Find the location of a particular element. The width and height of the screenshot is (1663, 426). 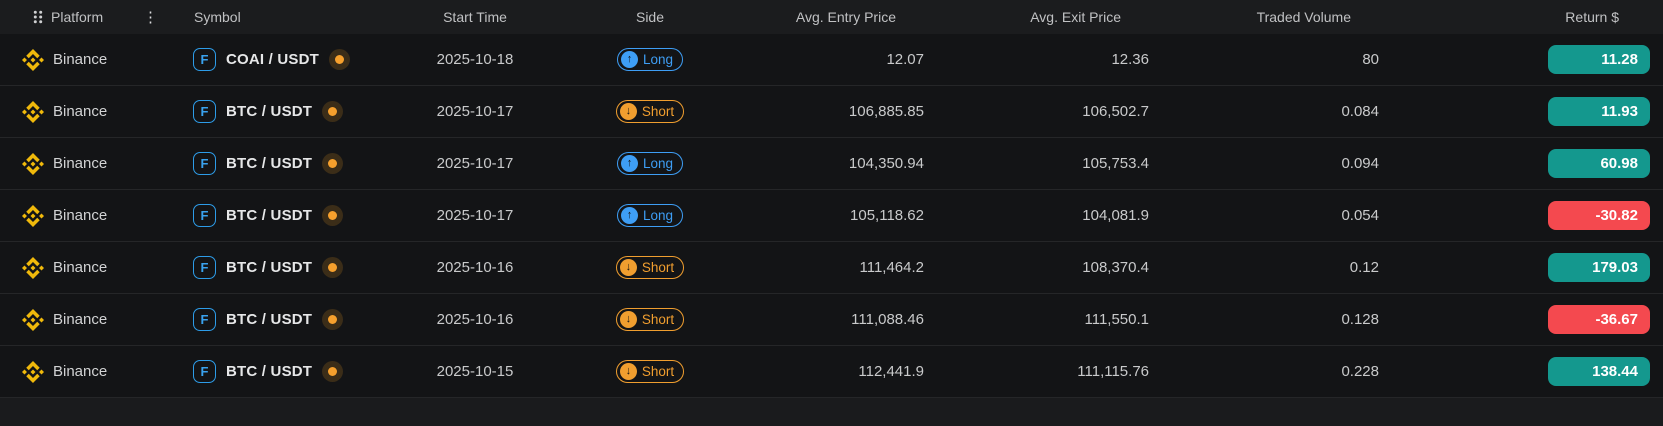

column-header-side: Side is located at coordinates (650, 17).